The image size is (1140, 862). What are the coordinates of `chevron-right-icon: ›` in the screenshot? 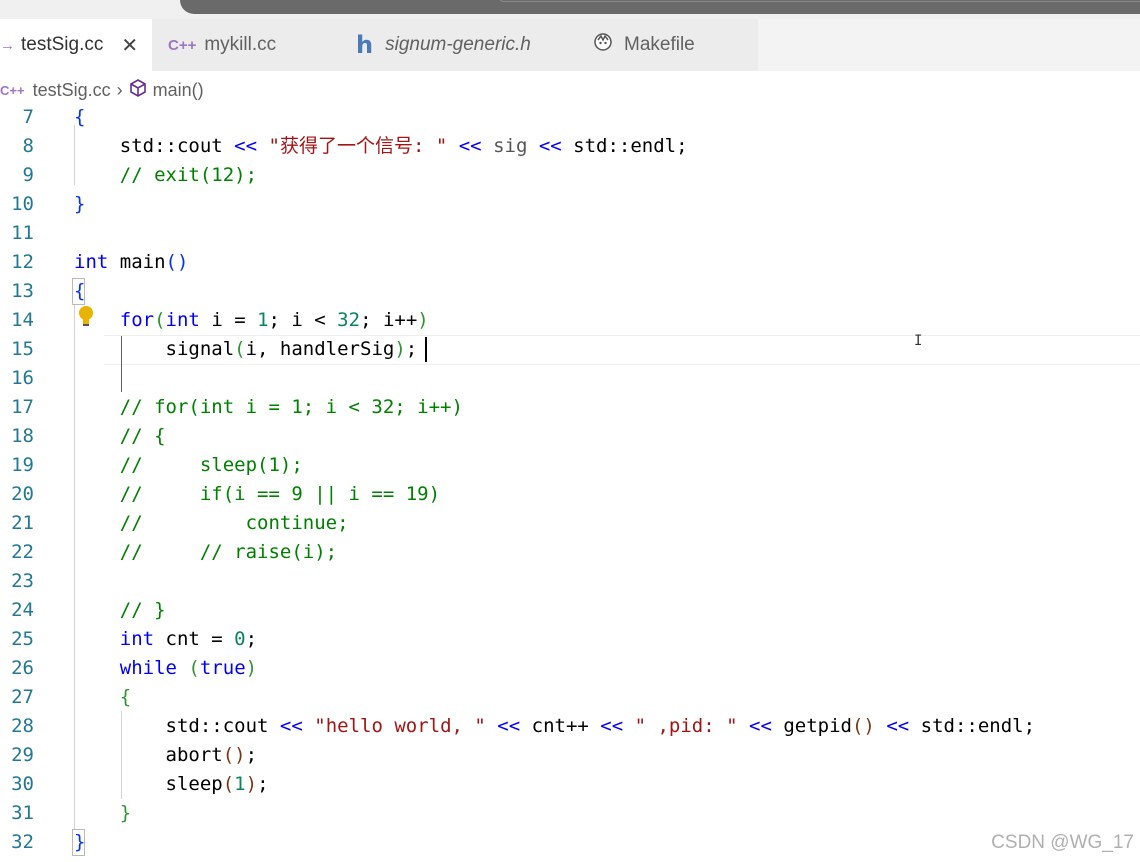 It's located at (119, 89).